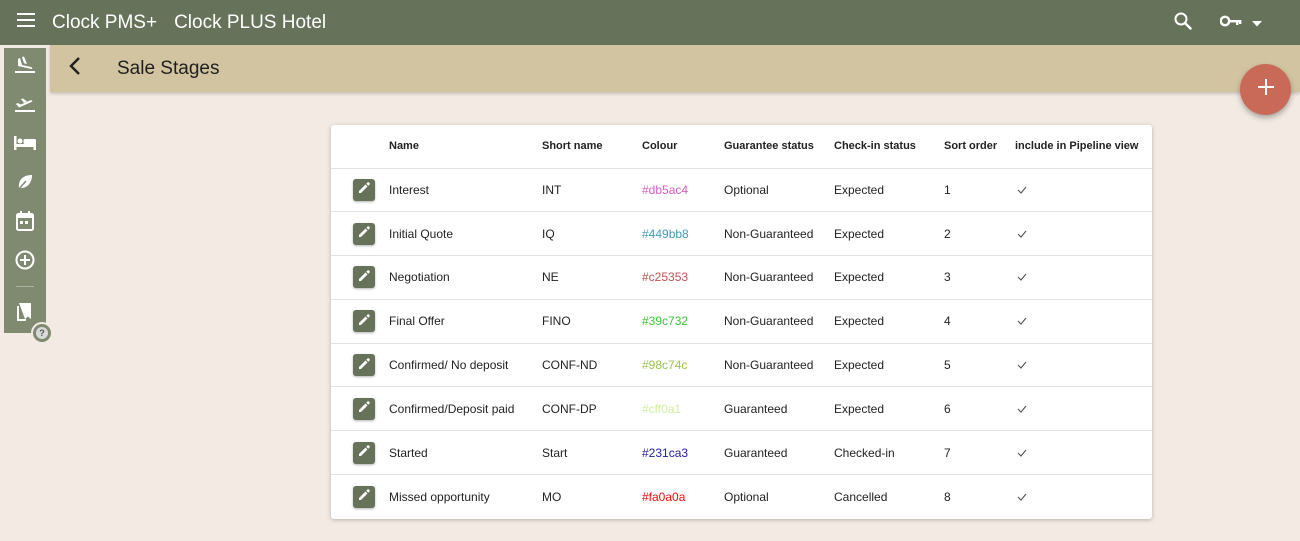 Image resolution: width=1300 pixels, height=541 pixels. Describe the element at coordinates (1230, 23) in the screenshot. I see `key-icon` at that location.